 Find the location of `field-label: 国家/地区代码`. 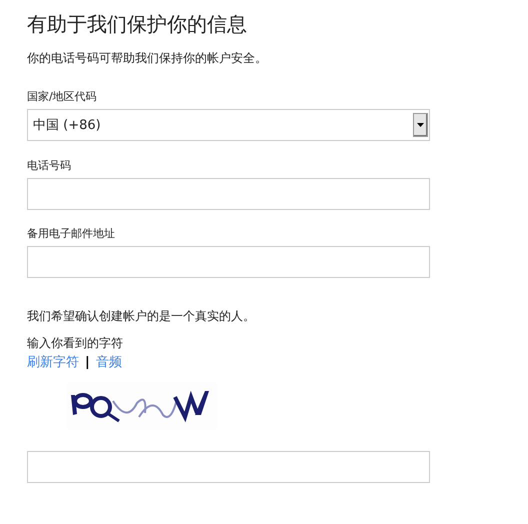

field-label: 国家/地区代码 is located at coordinates (62, 97).